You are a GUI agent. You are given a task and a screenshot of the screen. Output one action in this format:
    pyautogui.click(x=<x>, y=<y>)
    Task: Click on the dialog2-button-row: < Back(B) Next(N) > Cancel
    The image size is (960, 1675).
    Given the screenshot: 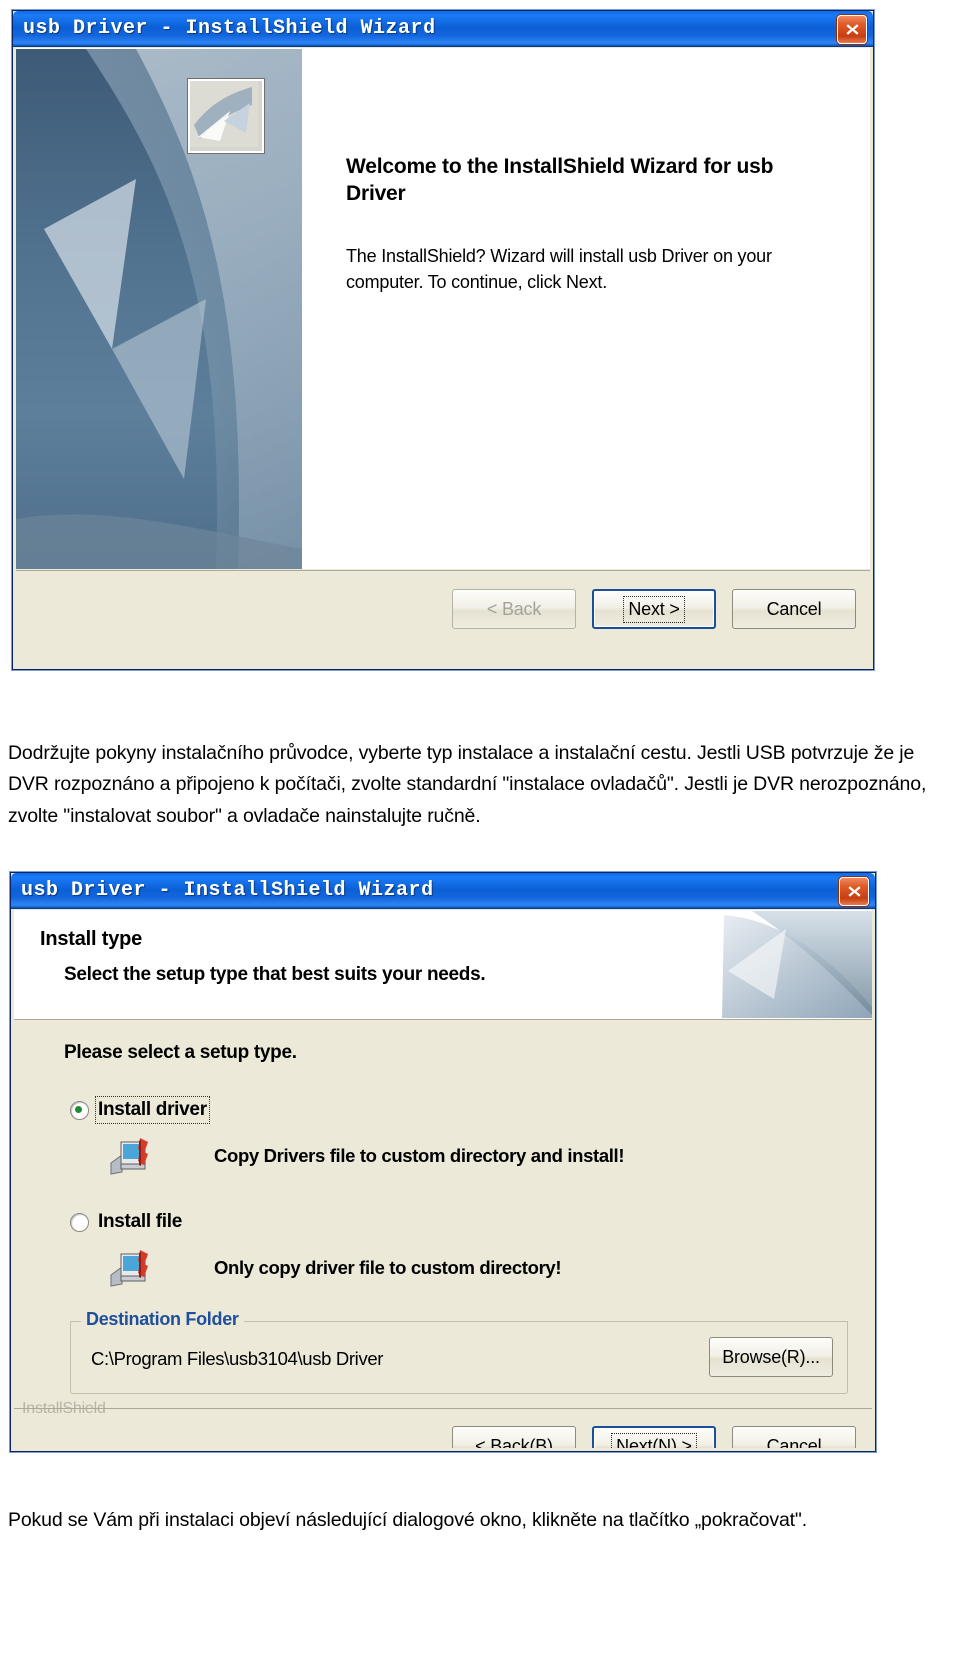 What is the action you would take?
    pyautogui.click(x=654, y=1437)
    